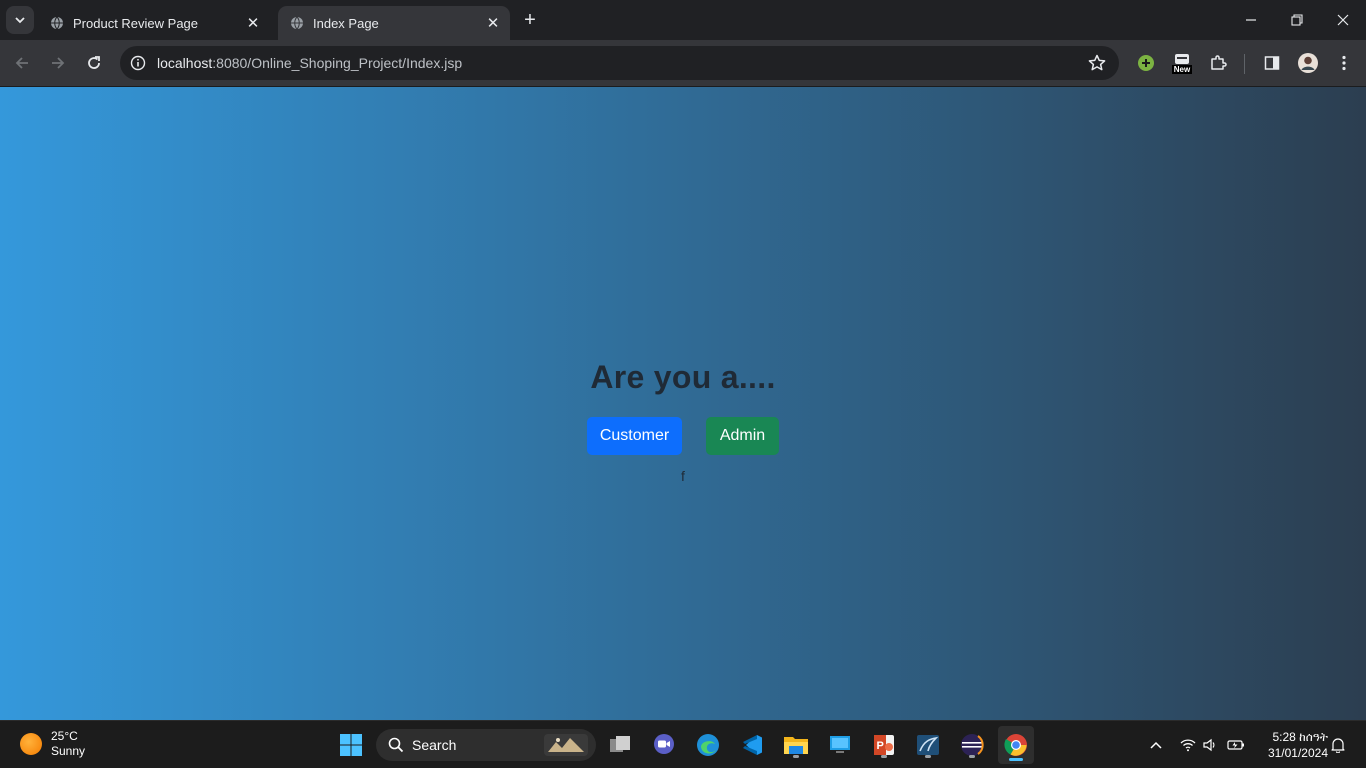 This screenshot has width=1366, height=768. I want to click on restore-button, so click(1297, 20).